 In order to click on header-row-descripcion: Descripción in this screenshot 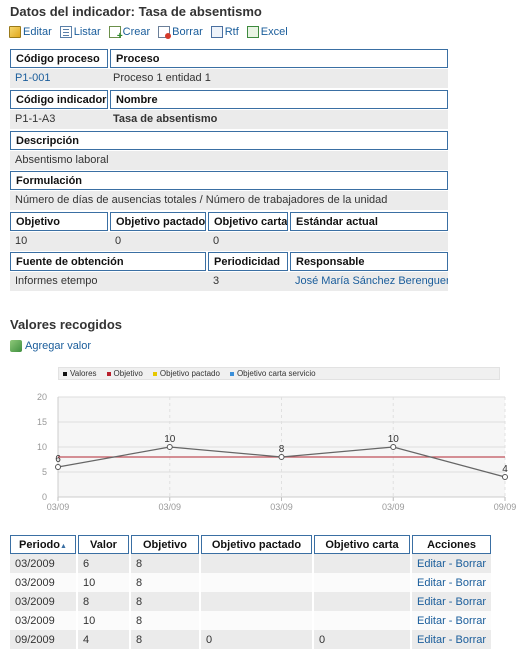, I will do `click(229, 140)`.